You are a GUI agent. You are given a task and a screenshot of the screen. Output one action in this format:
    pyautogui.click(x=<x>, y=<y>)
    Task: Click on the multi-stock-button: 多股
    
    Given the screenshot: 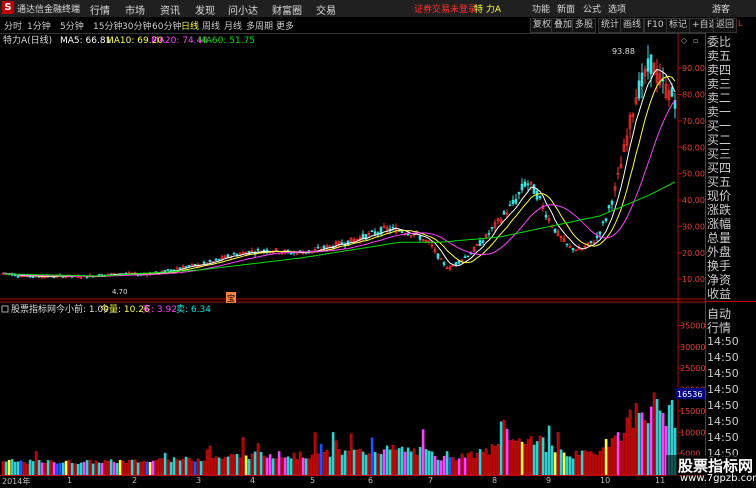 What is the action you would take?
    pyautogui.click(x=584, y=25)
    